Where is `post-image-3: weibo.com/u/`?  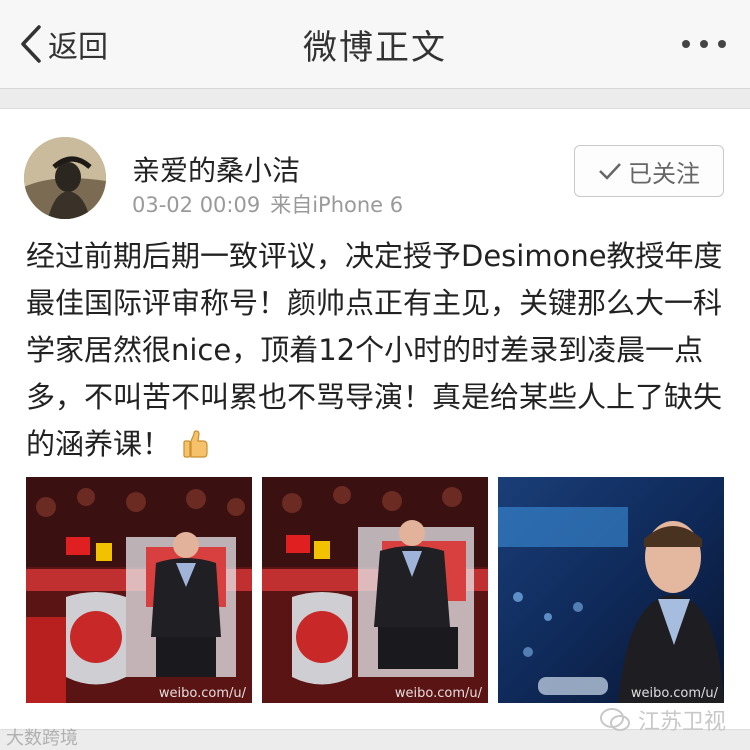 post-image-3: weibo.com/u/ is located at coordinates (611, 590).